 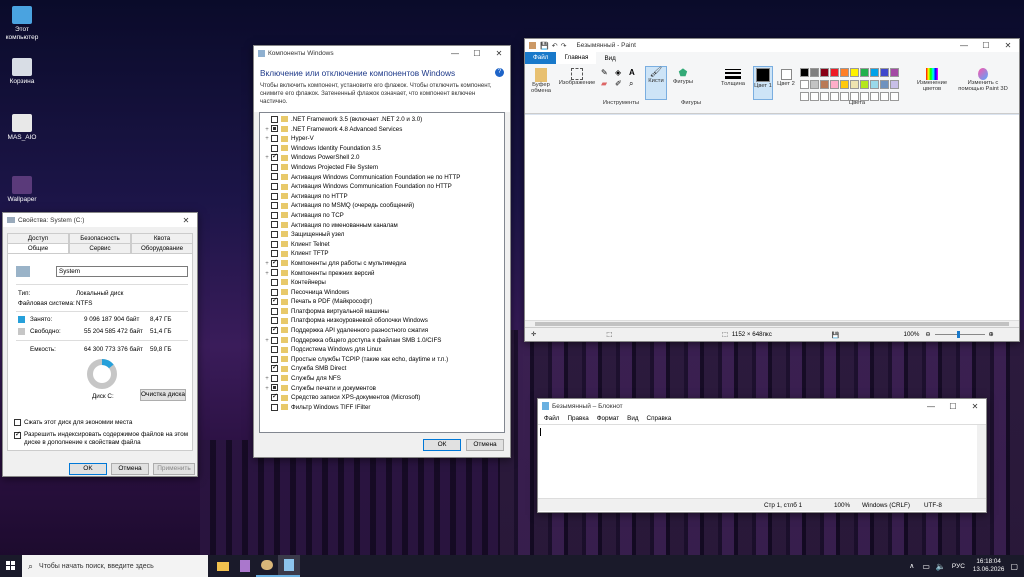 What do you see at coordinates (382, 350) in the screenshot?
I see `feature-row: Подсистема Windows для Linux` at bounding box center [382, 350].